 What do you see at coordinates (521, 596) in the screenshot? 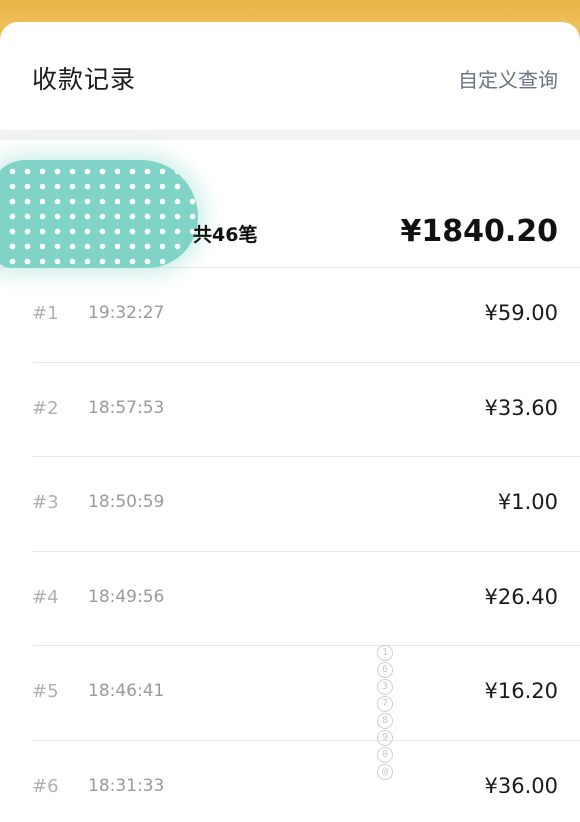
I see `record-amount: ¥26.40` at bounding box center [521, 596].